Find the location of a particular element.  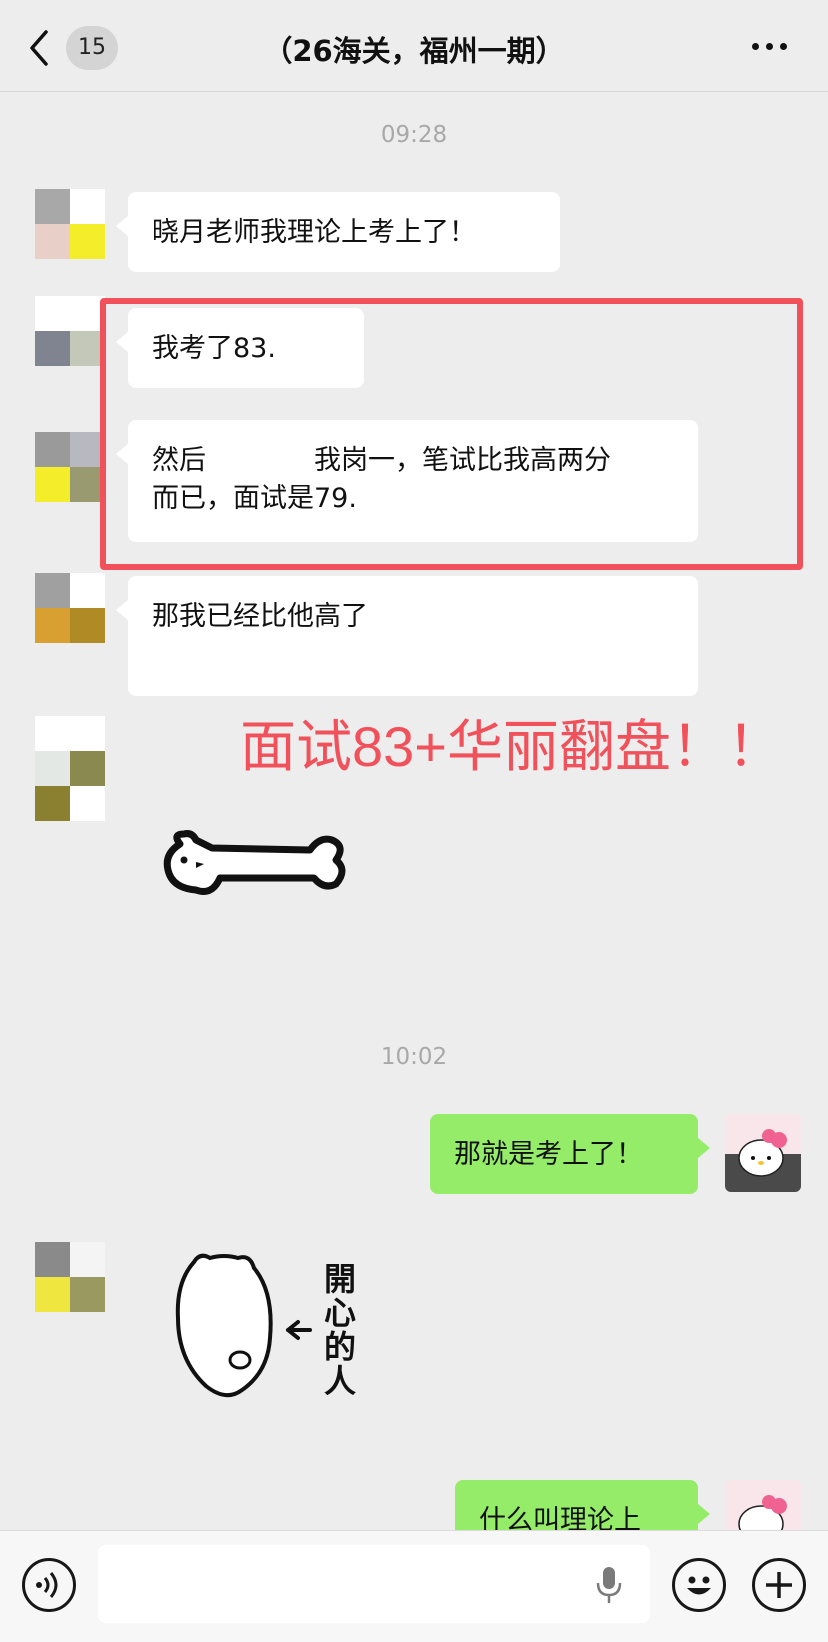

input-bar is located at coordinates (414, 1586).